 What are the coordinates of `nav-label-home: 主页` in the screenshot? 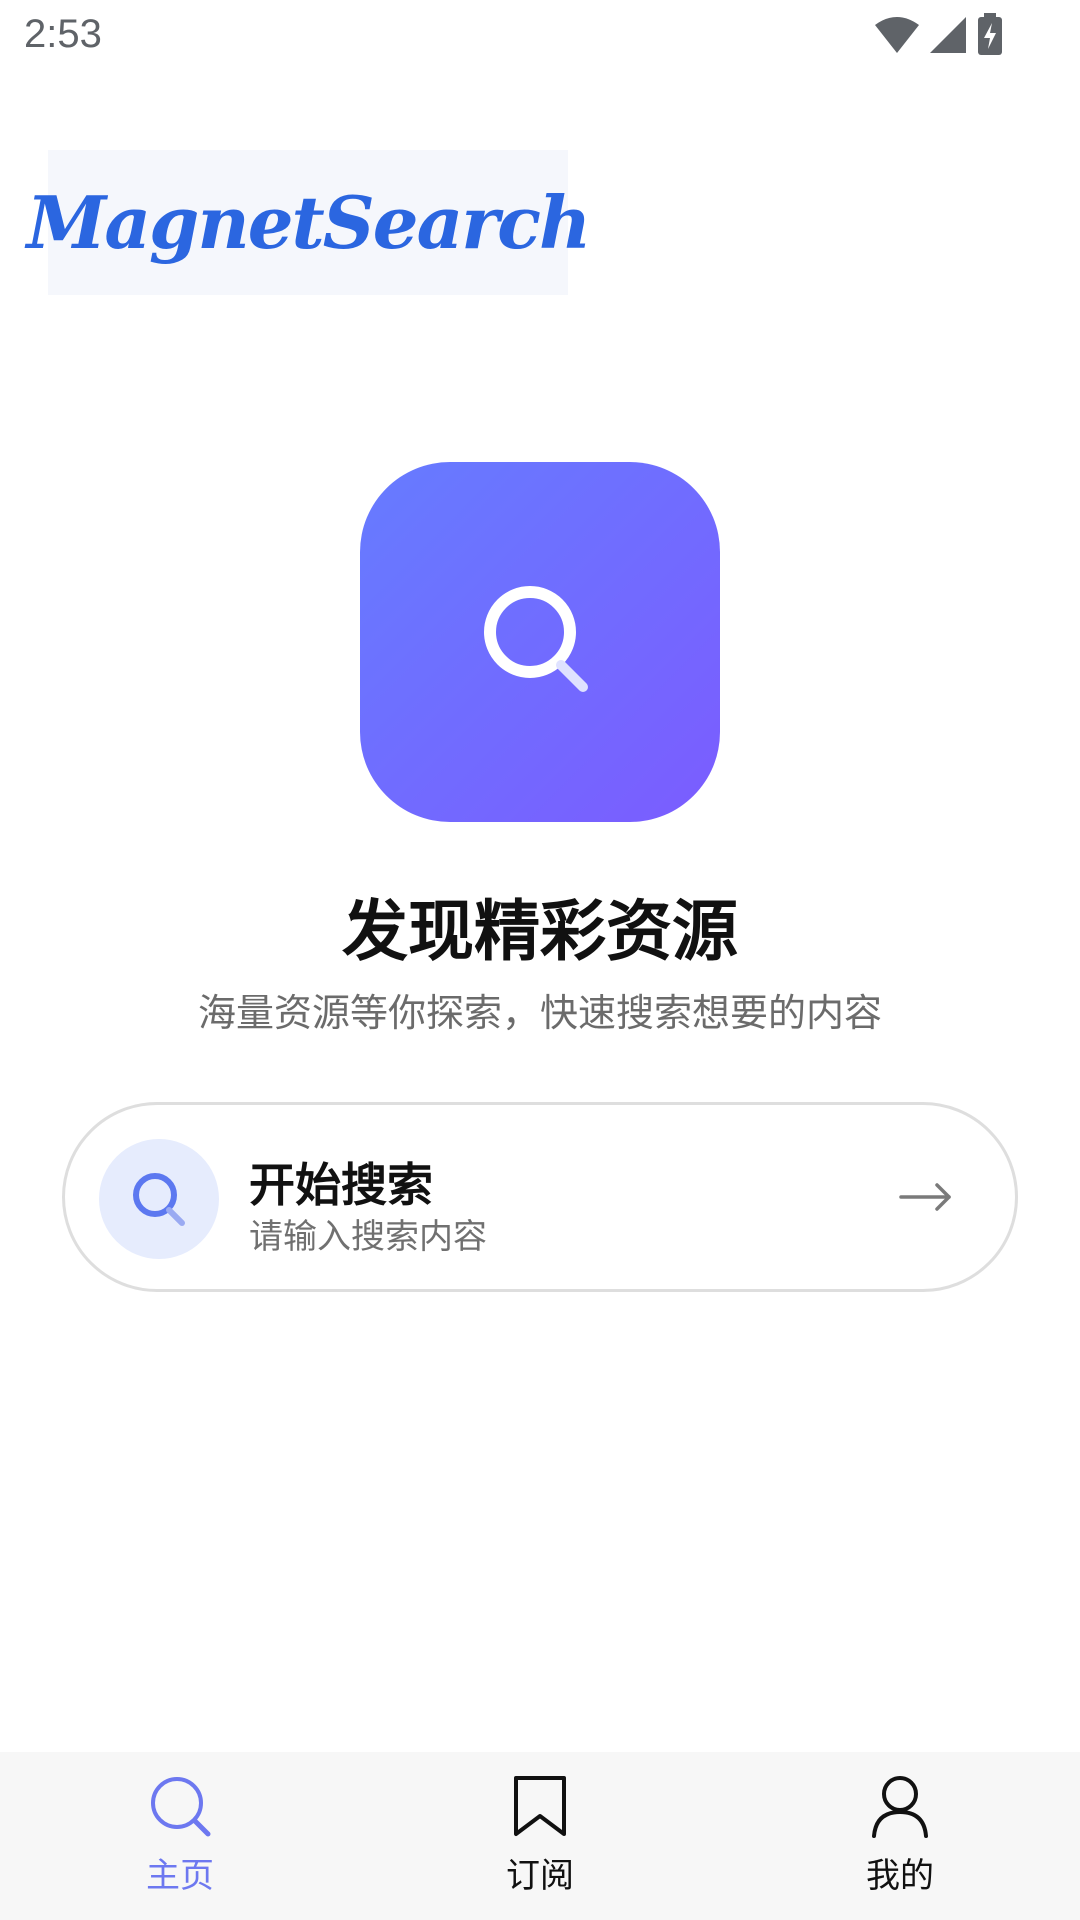 It's located at (180, 1876).